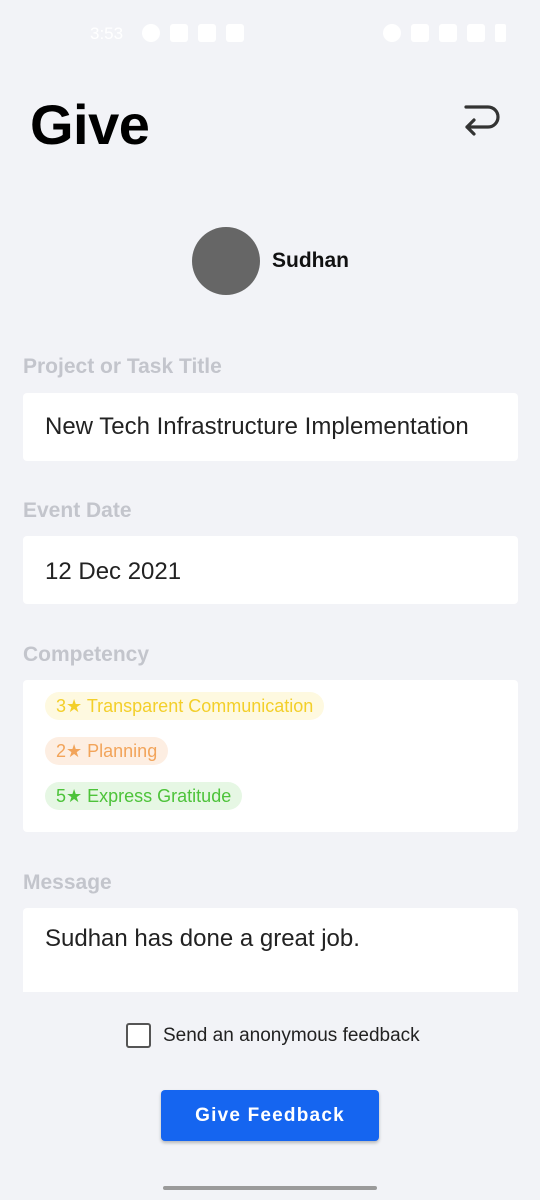  I want to click on anonymous-label: Send an anonymous feedback, so click(291, 1035).